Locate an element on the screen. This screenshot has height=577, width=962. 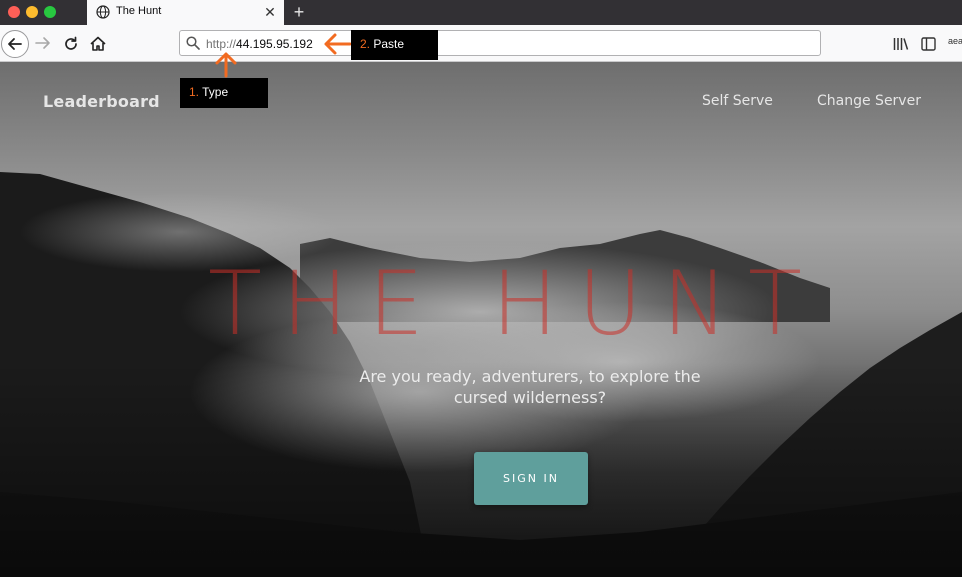
type-step-text: Type is located at coordinates (214, 92).